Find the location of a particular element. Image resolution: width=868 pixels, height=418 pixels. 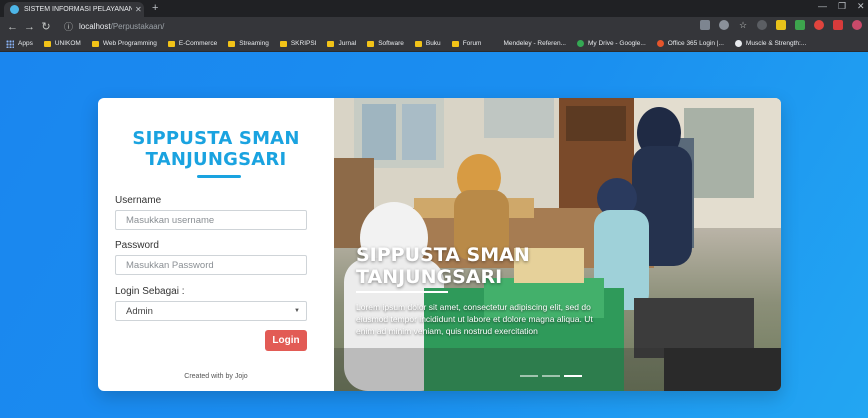

bookmark-label: Jurnal is located at coordinates (347, 43).